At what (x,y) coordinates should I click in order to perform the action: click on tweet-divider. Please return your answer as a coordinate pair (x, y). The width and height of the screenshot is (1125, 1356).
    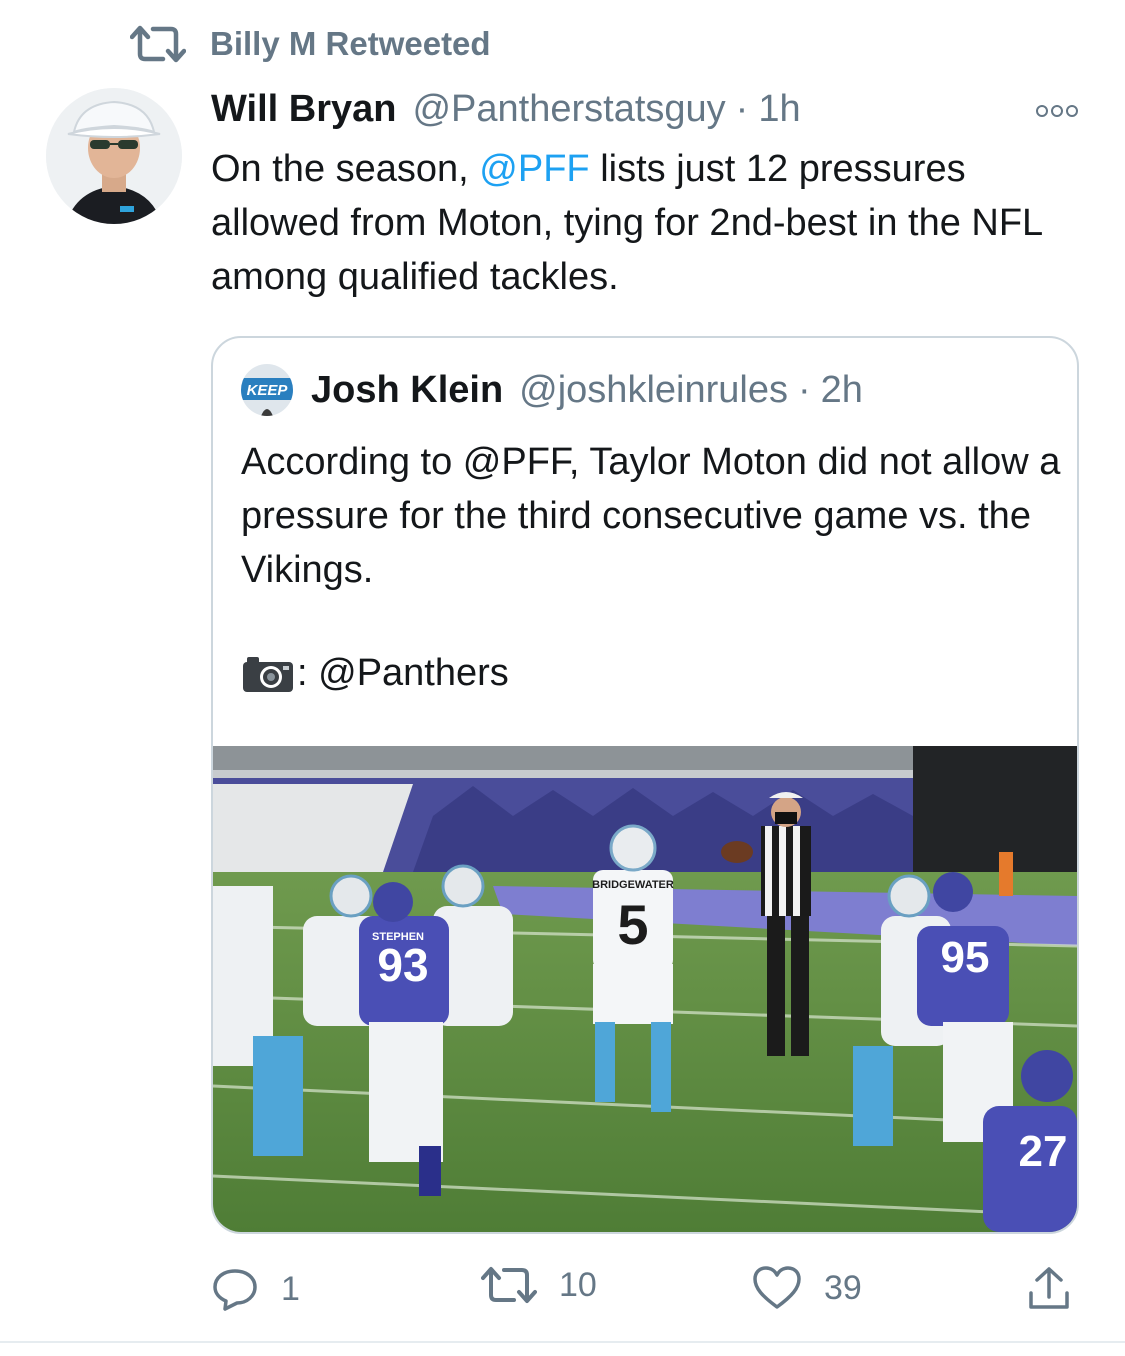
    Looking at the image, I should click on (562, 1342).